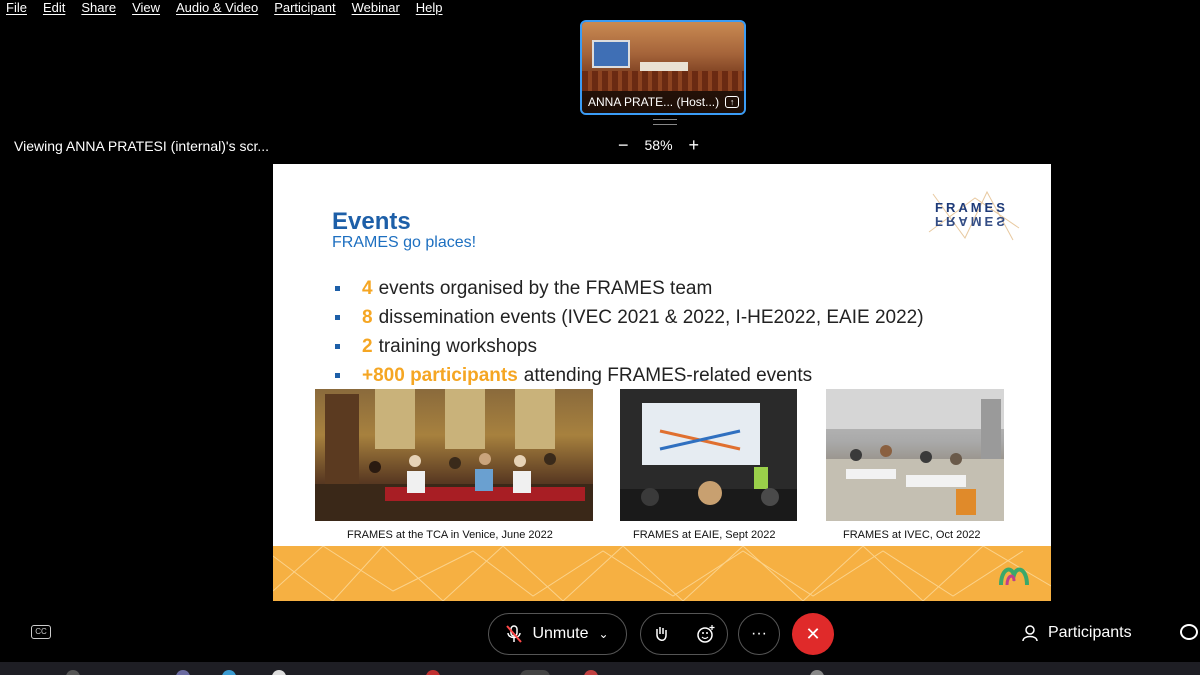 The image size is (1200, 675). I want to click on slide-subtitle: FRAMES go places!, so click(404, 242).